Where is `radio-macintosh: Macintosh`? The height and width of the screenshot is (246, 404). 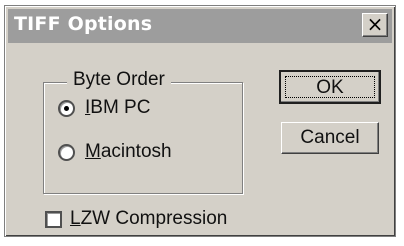
radio-macintosh: Macintosh is located at coordinates (115, 152).